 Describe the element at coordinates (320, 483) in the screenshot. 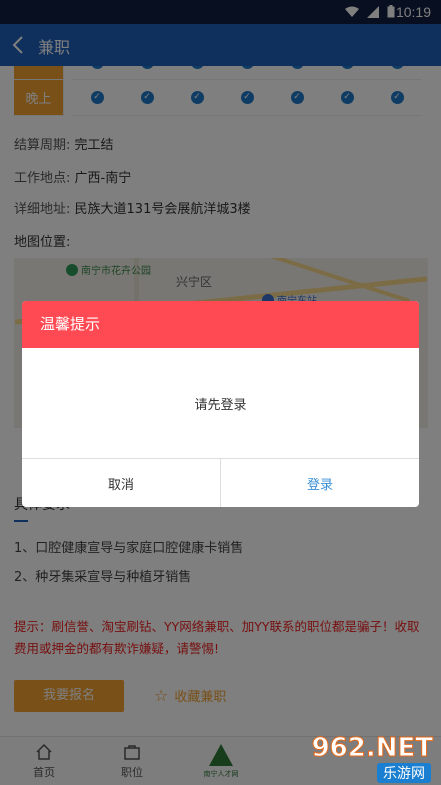

I see `login-button: 登录` at that location.